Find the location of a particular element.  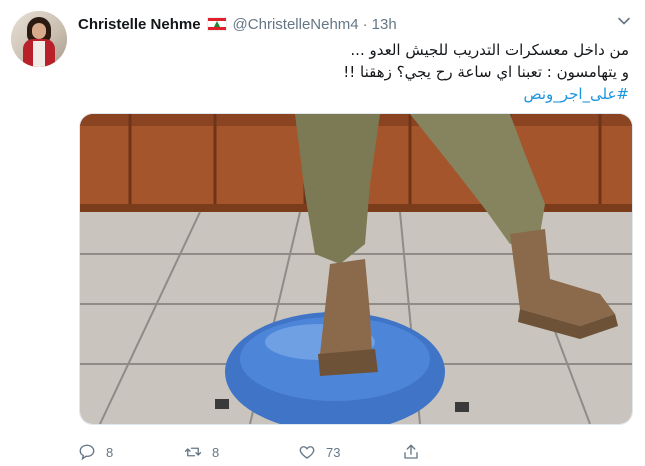

retweet-count: 8 is located at coordinates (216, 452).